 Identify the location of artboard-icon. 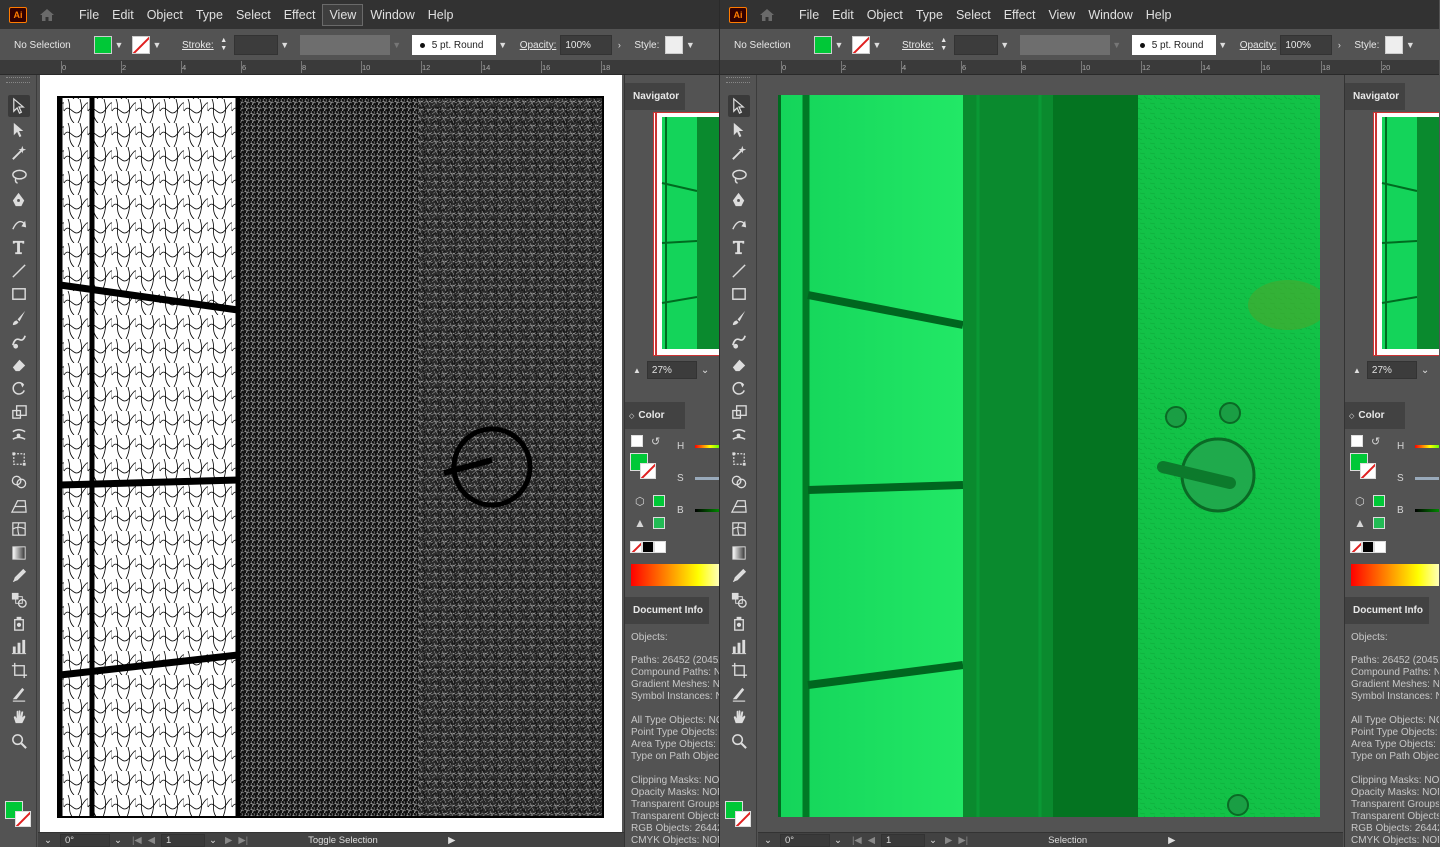
(19, 670).